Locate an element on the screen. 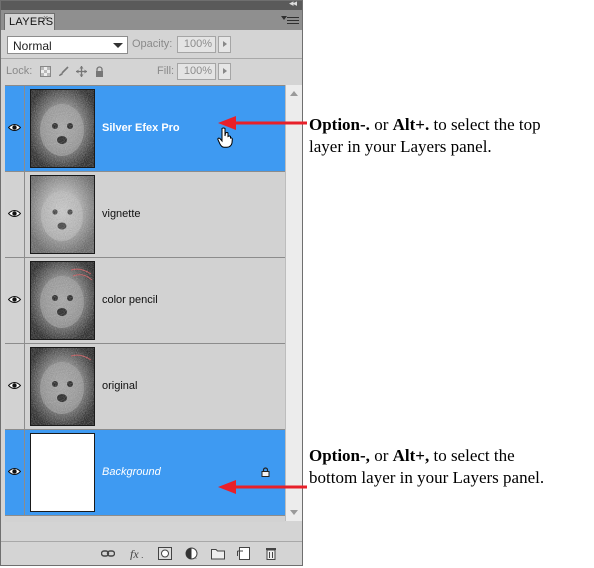 The image size is (594, 568). layer-row-background: Background is located at coordinates (145, 473).